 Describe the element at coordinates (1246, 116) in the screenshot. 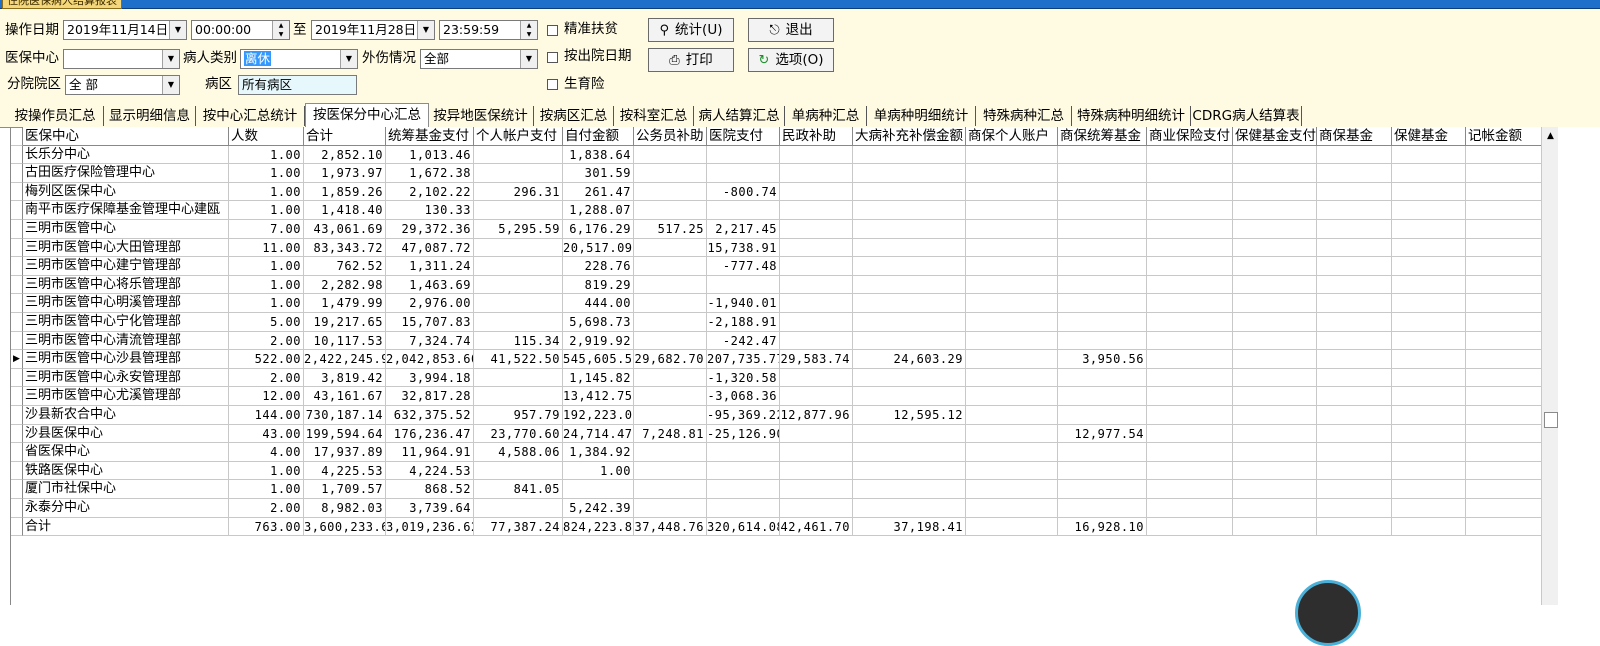

I see `tab-12: CDRG病人结算表` at that location.